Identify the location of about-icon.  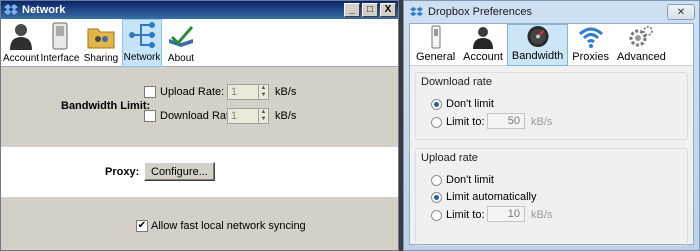
(181, 36).